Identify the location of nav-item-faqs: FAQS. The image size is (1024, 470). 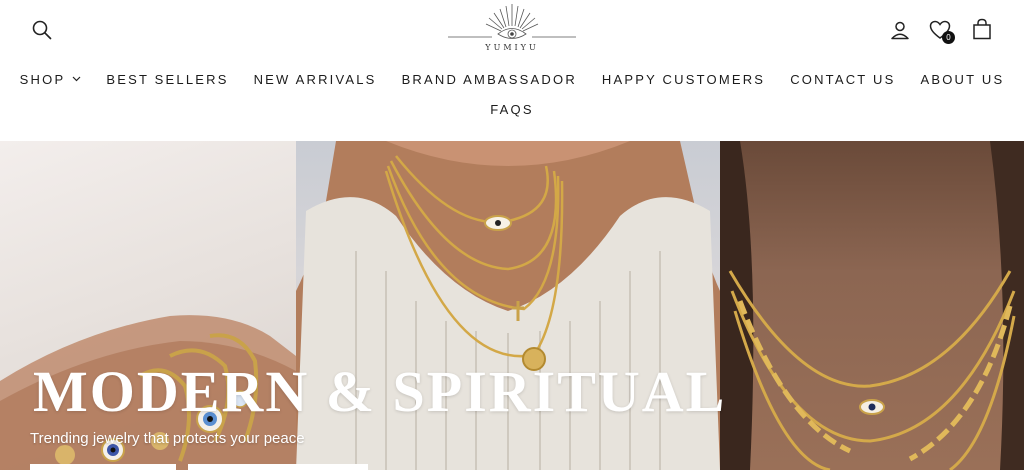
(511, 109).